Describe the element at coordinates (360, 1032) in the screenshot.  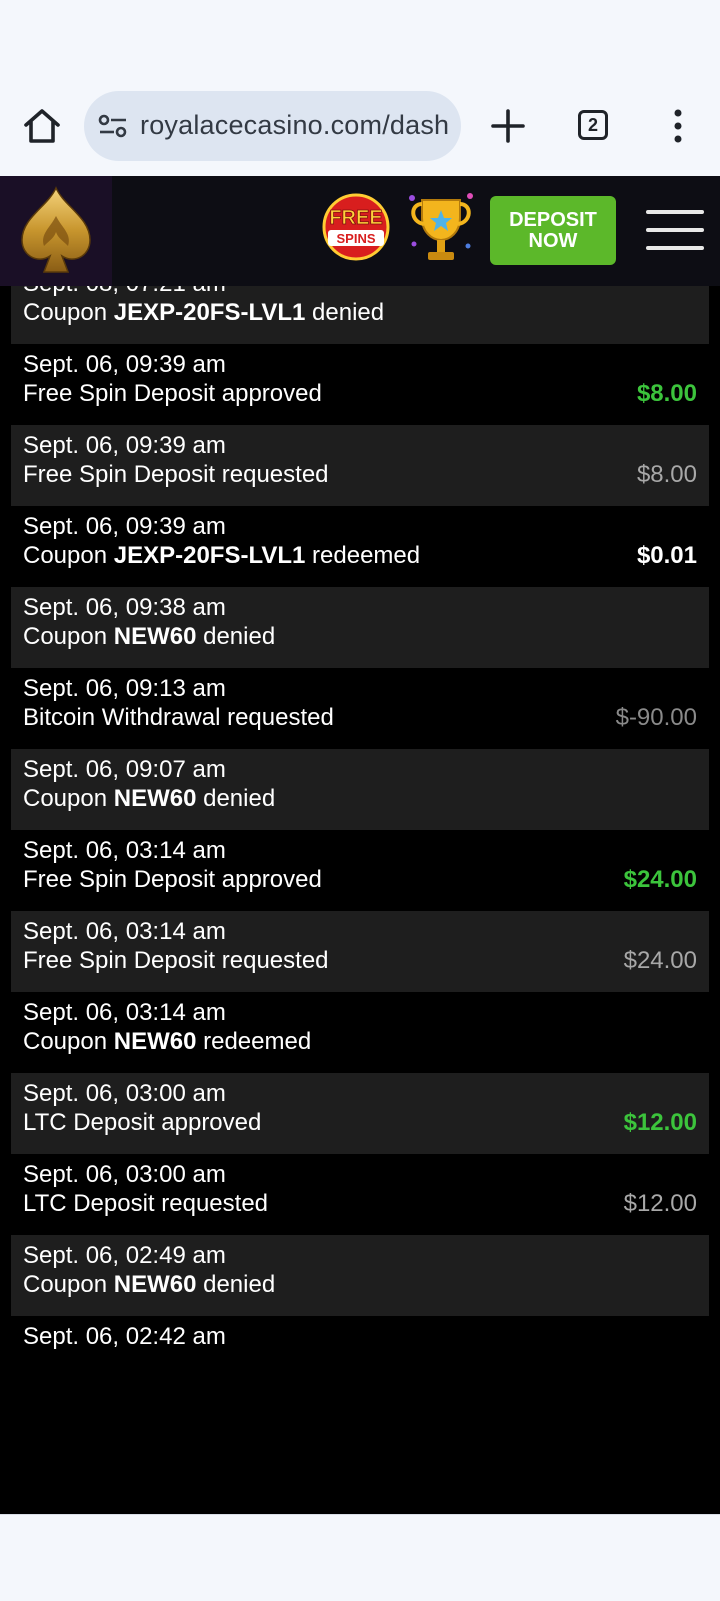
I see `transaction-row: Sept. 06, 03:14 am Coupon NEW60 redeemed` at that location.